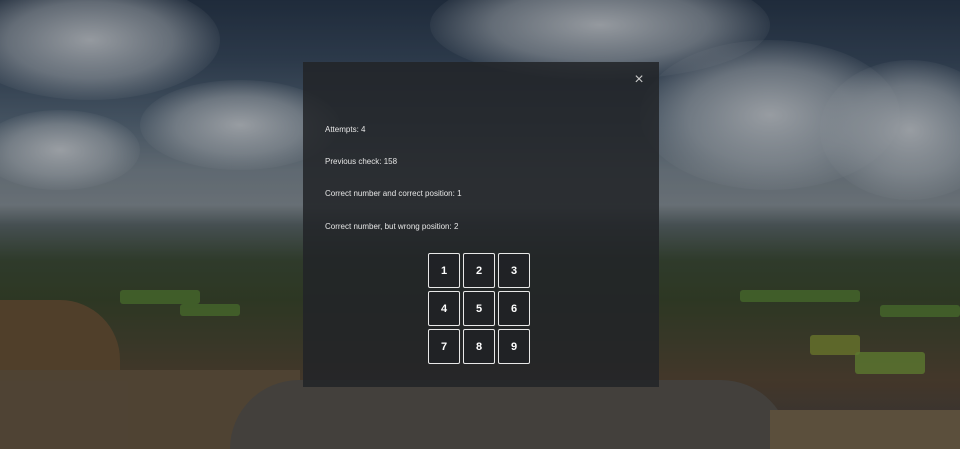 The height and width of the screenshot is (449, 960). I want to click on key-2-button: 2, so click(479, 270).